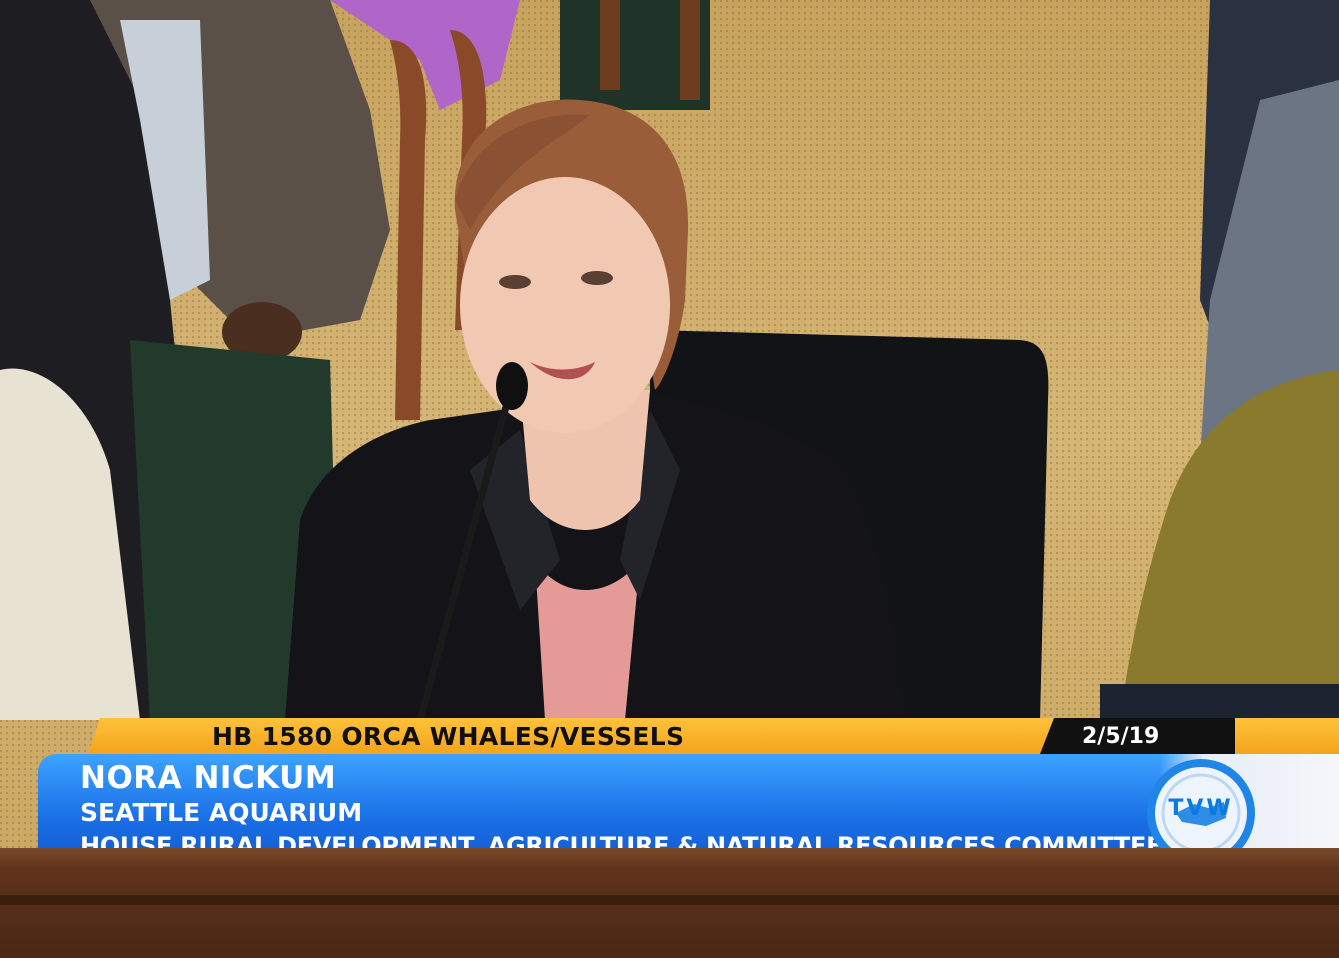 This screenshot has width=1339, height=958. What do you see at coordinates (669, 900) in the screenshot?
I see `desk-edge` at bounding box center [669, 900].